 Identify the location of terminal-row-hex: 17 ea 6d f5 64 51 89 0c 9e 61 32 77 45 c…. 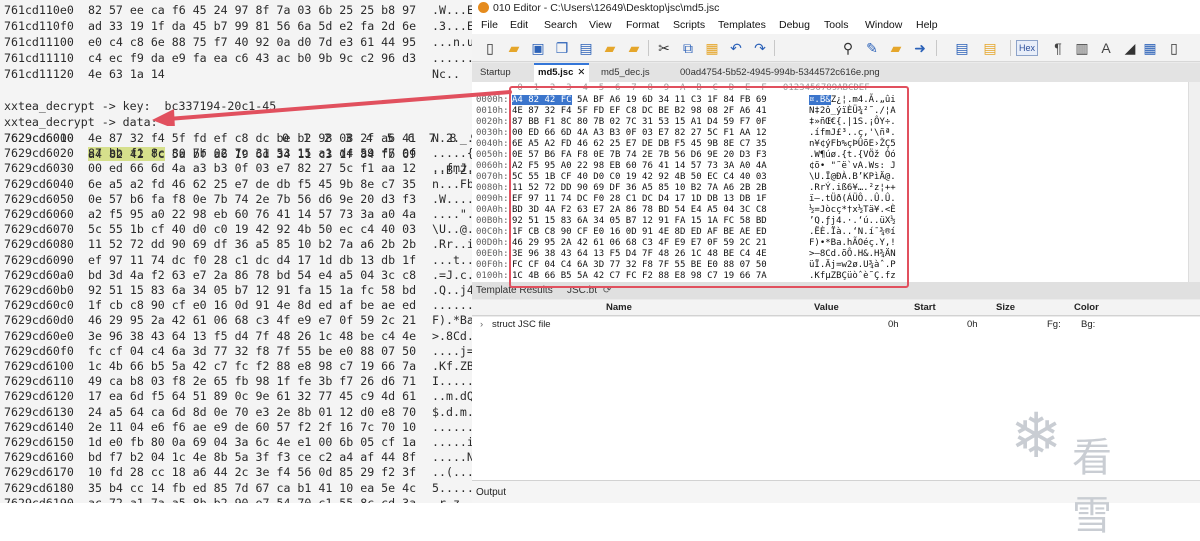
(252, 396).